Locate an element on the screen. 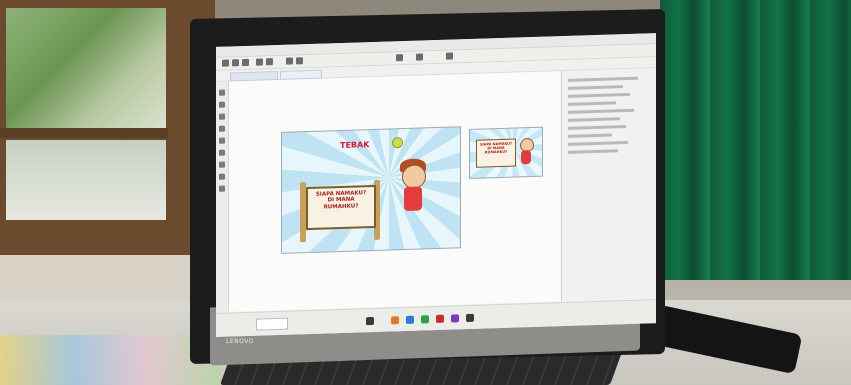 The image size is (851, 385). thumb-board-line-3: RUMAHKU? is located at coordinates (496, 152).